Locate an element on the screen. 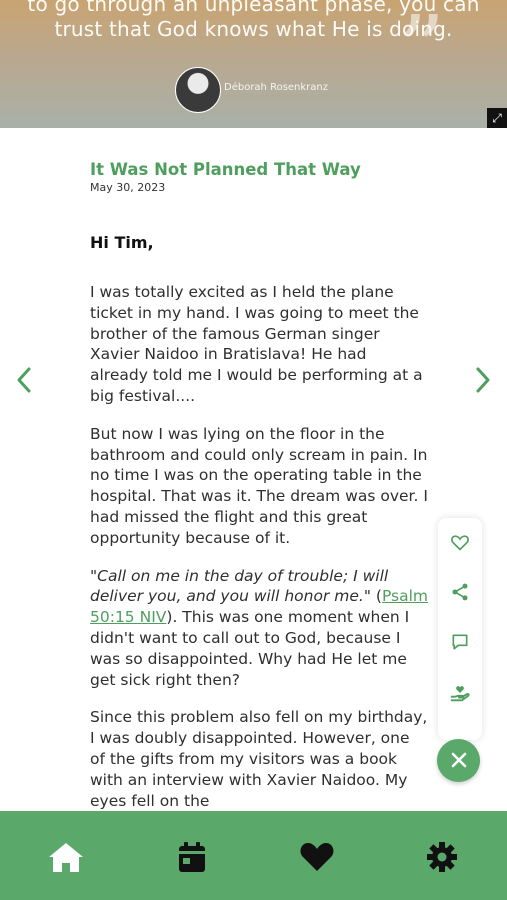 This screenshot has width=507, height=900. nav-calendar-button is located at coordinates (193, 858).